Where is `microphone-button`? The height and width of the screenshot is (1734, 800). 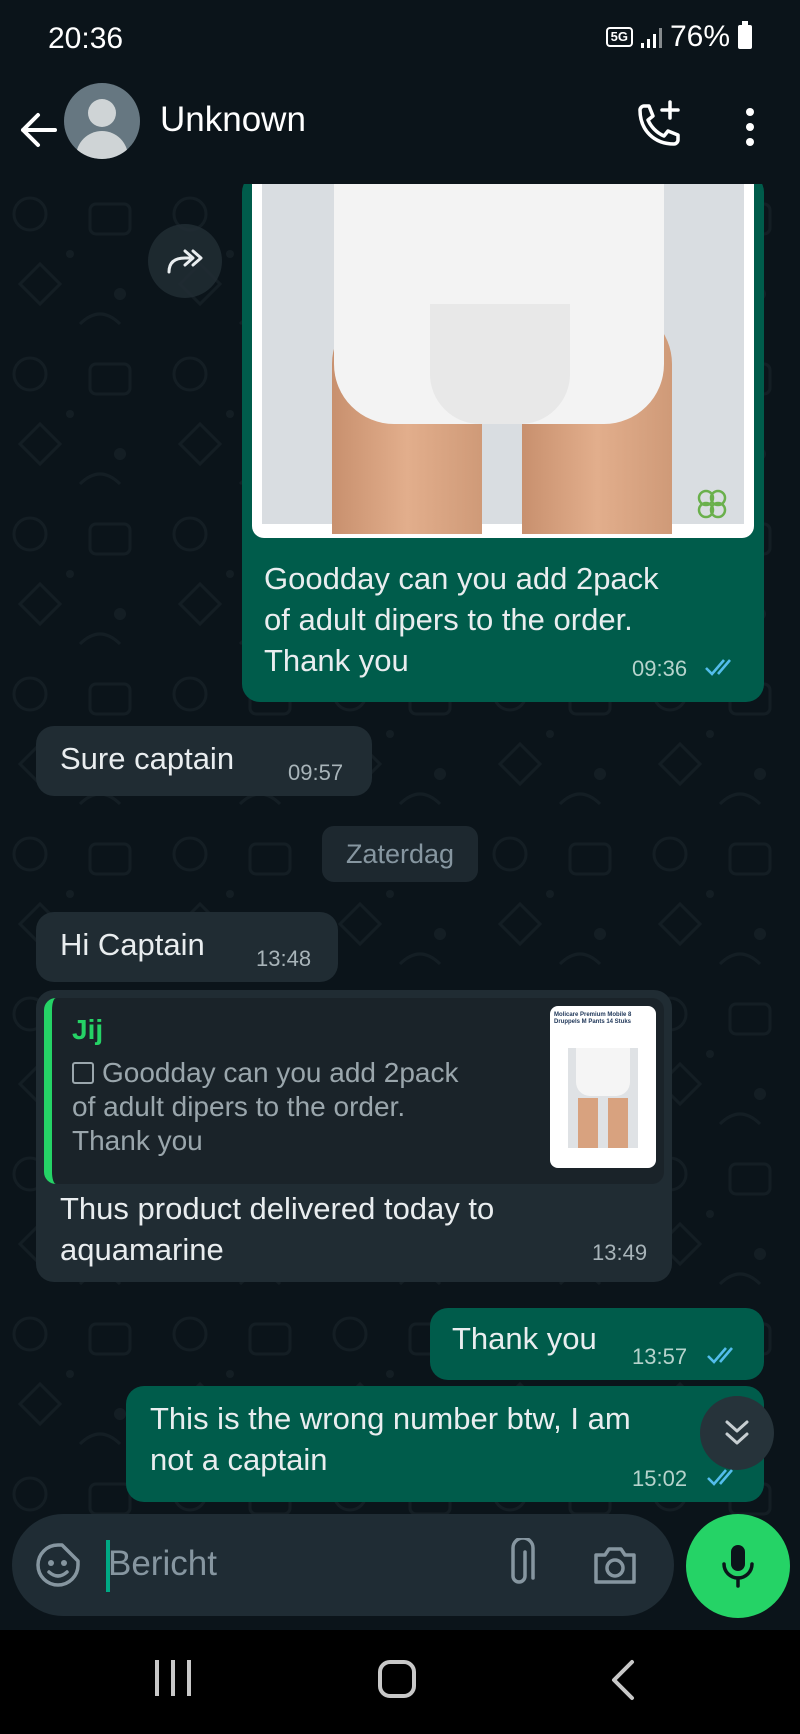 microphone-button is located at coordinates (738, 1566).